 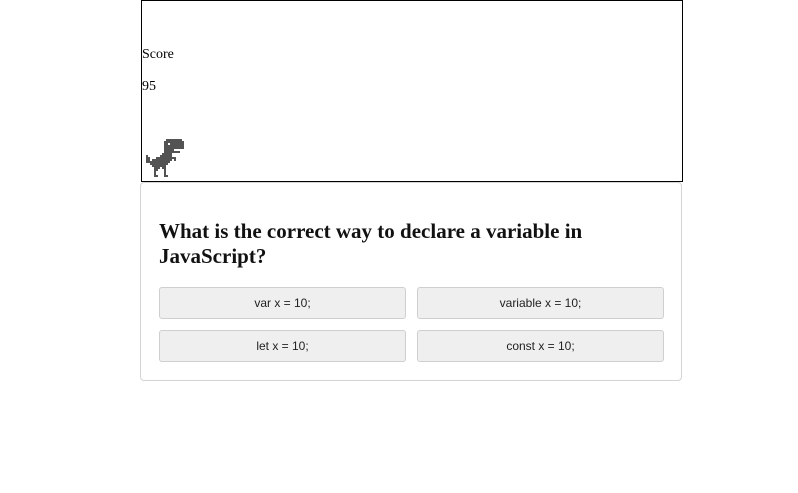 I want to click on dinosaur-icon, so click(x=165, y=158).